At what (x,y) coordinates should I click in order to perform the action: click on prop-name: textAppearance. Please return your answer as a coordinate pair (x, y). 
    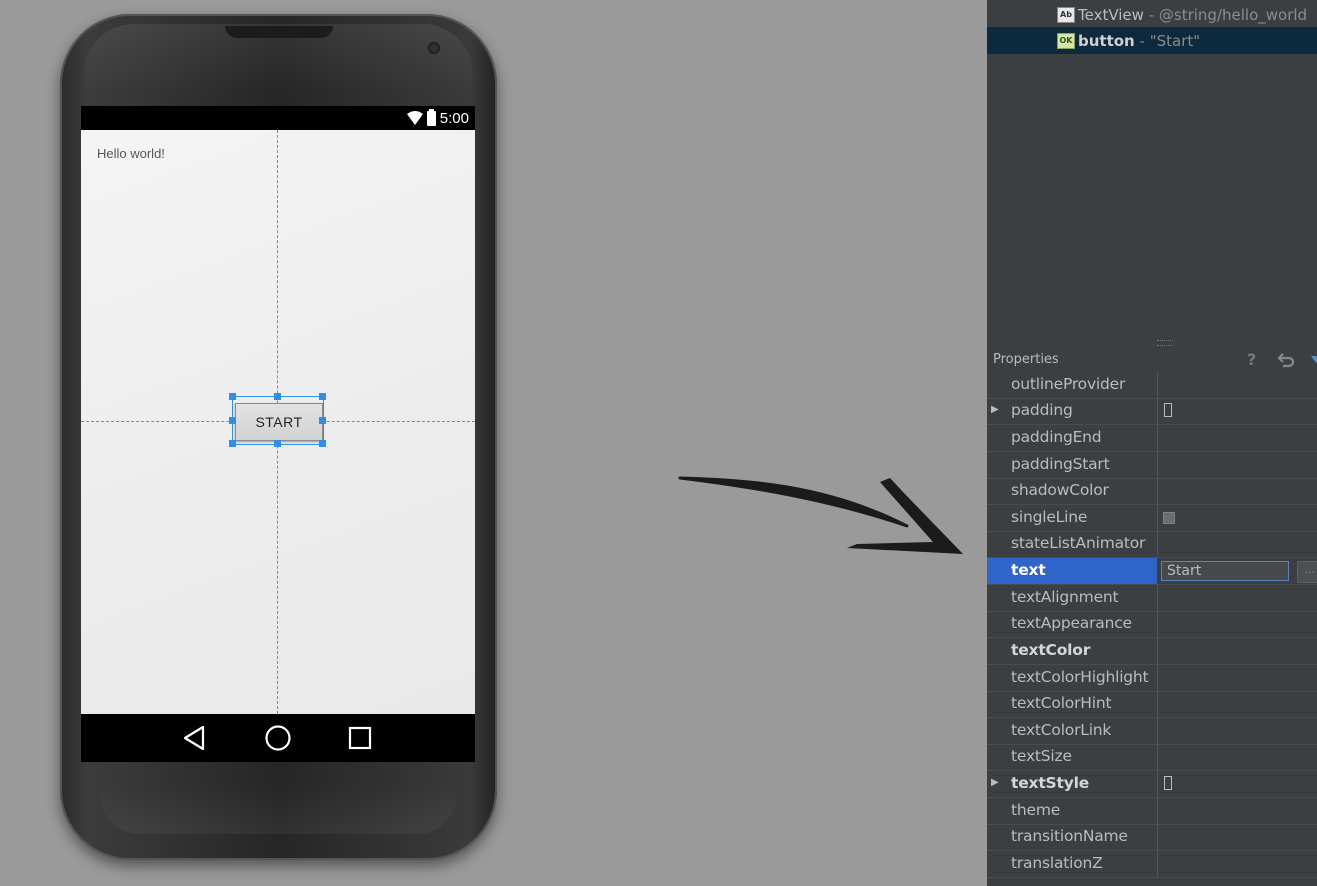
    Looking at the image, I should click on (1071, 623).